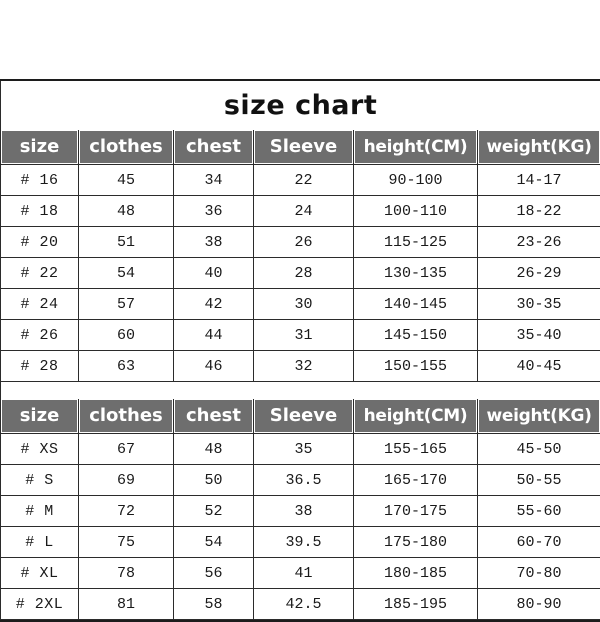  I want to click on cell-clothes: 63, so click(126, 366).